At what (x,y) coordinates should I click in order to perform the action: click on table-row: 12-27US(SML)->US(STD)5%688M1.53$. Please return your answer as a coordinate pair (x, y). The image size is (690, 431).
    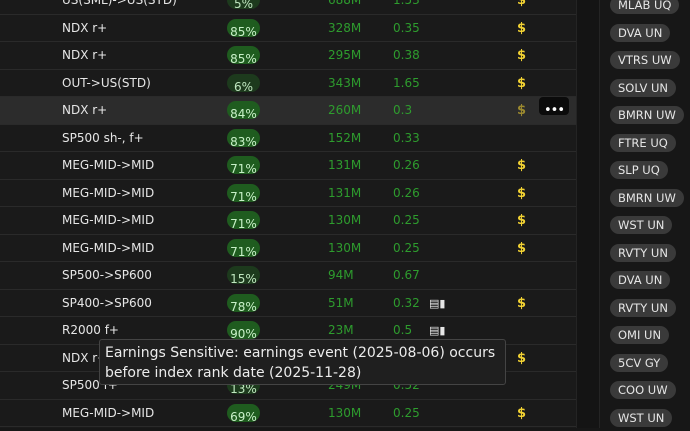
    Looking at the image, I should click on (288, 7).